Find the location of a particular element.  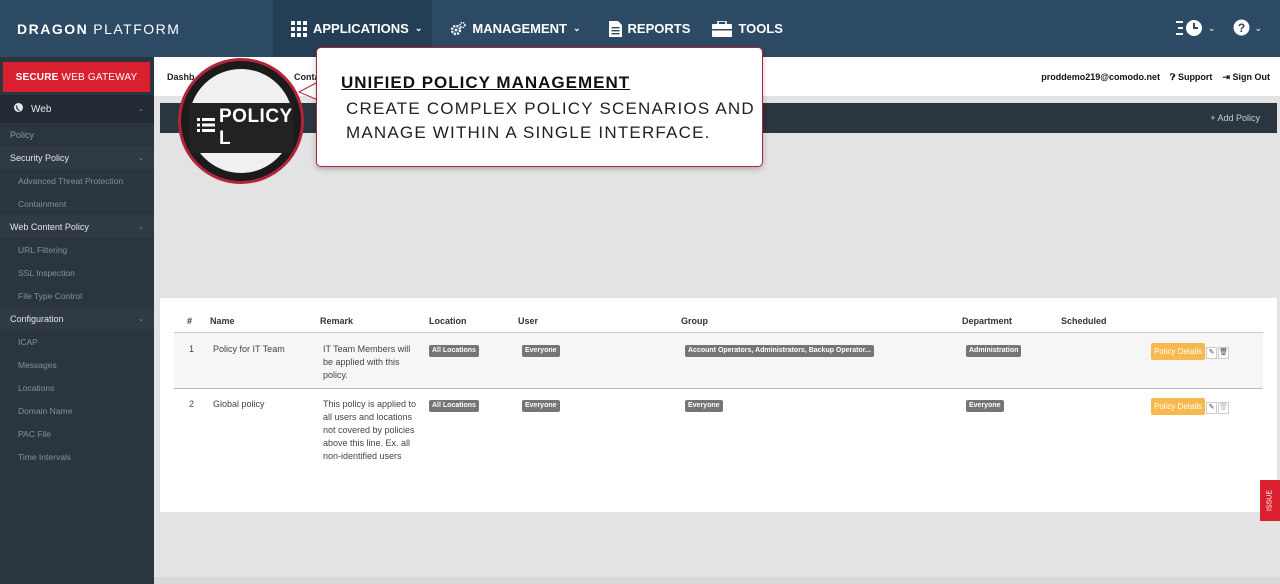

department-badge: Everyone is located at coordinates (985, 405).